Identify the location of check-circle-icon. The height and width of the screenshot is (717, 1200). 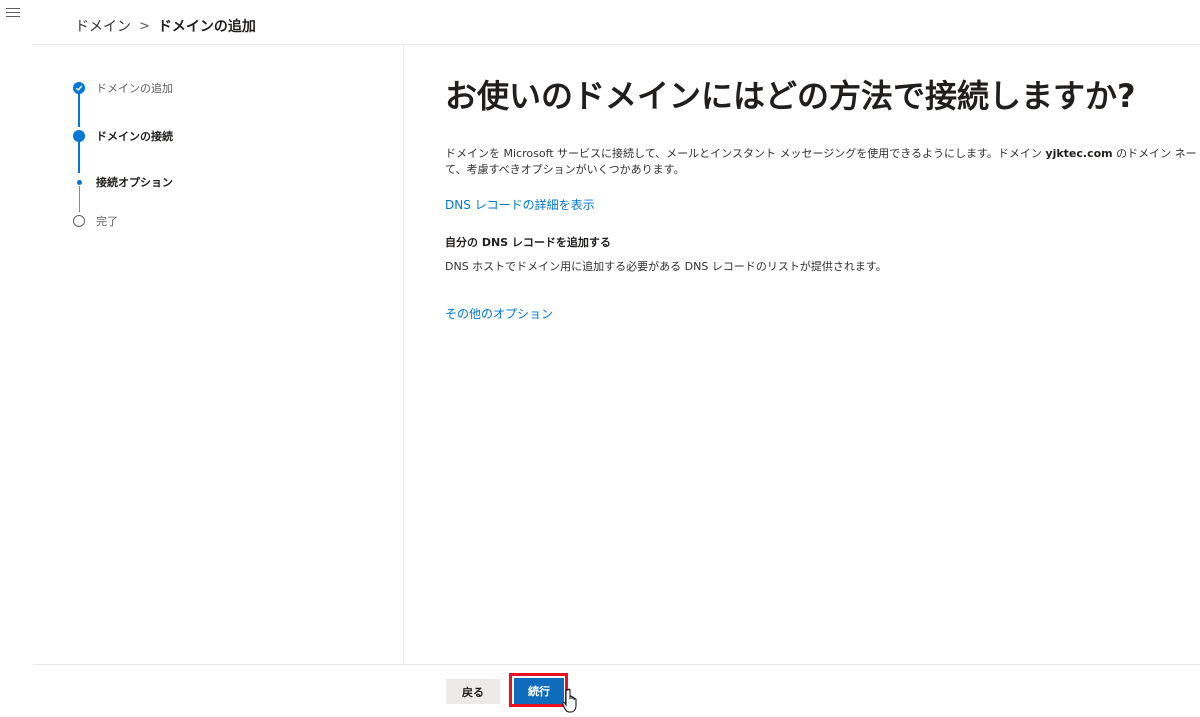
(79, 88).